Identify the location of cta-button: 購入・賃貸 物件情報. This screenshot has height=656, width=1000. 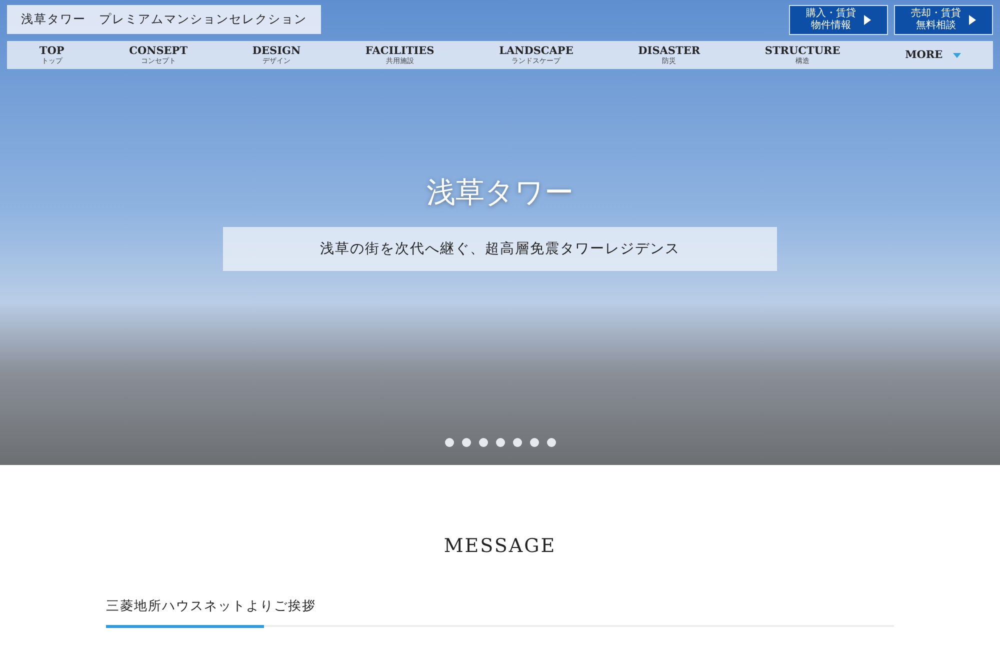
(838, 20).